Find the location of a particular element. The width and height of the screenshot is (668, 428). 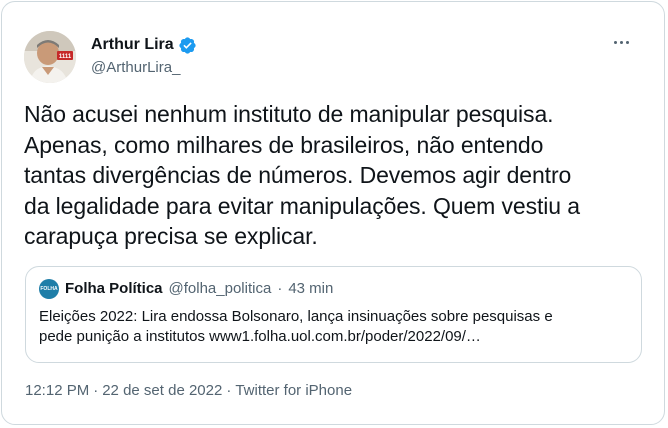

tweet-source: Twitter for iPhone is located at coordinates (293, 391).